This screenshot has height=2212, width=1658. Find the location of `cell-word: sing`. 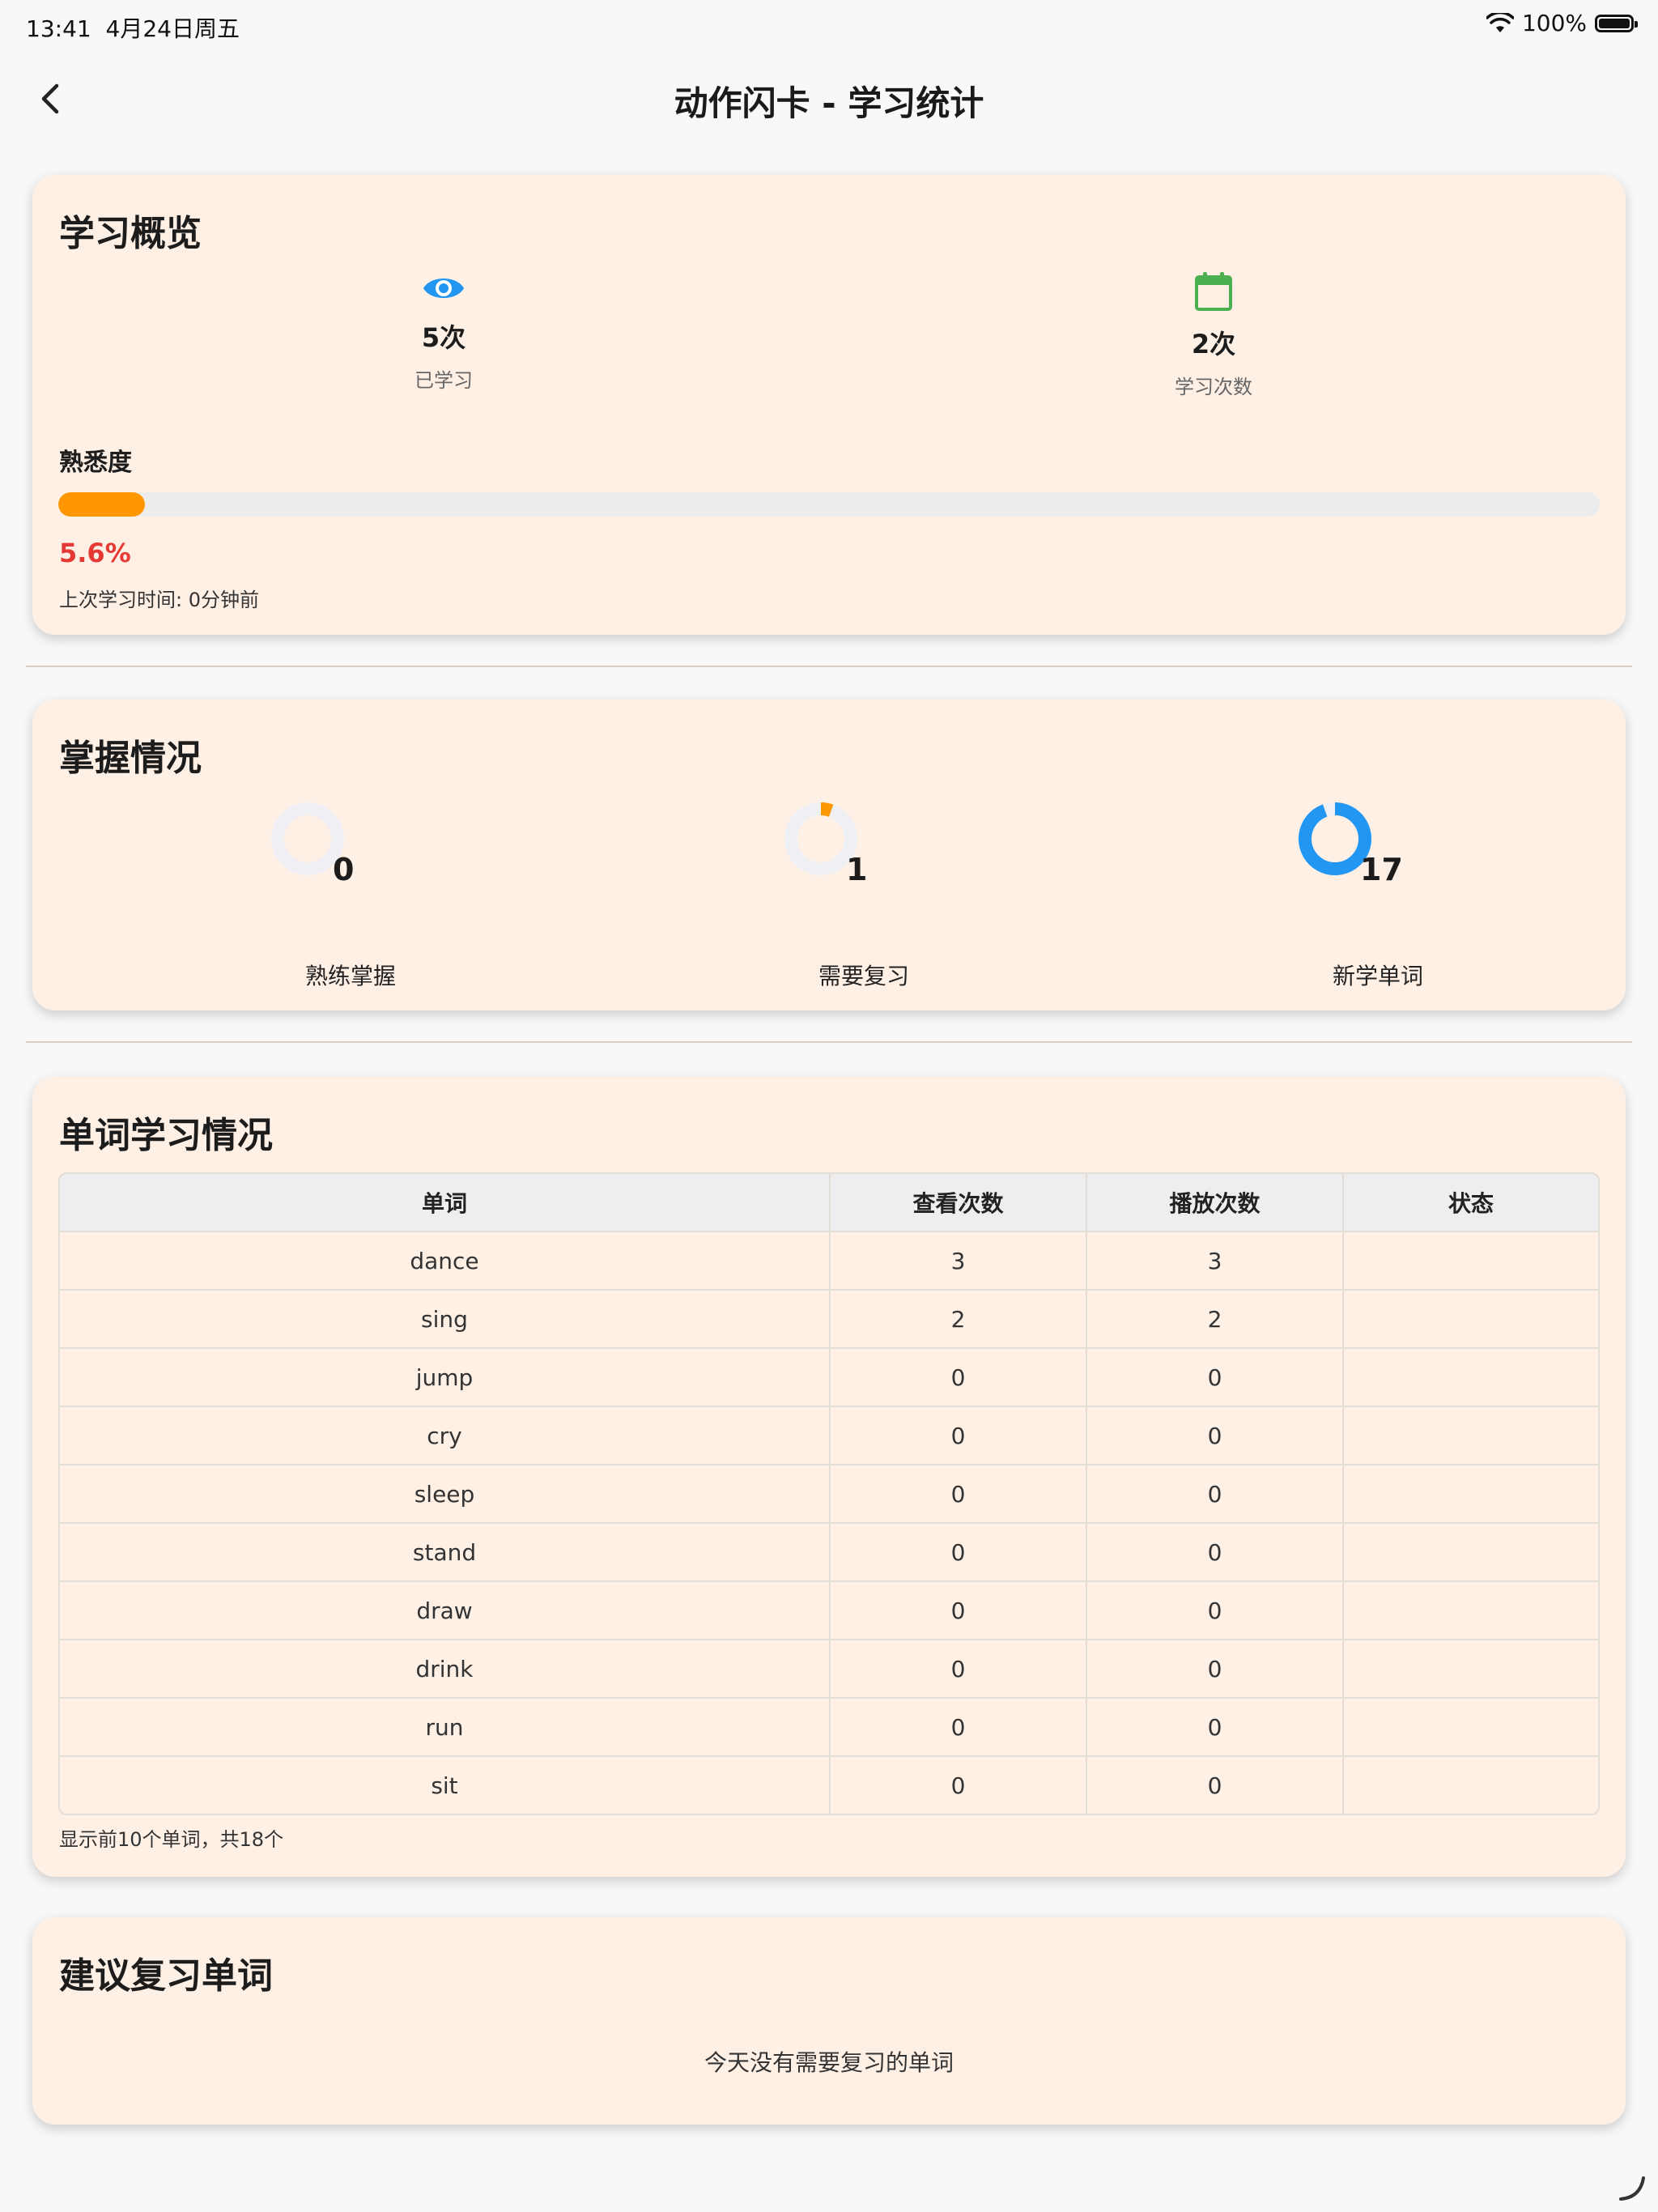

cell-word: sing is located at coordinates (444, 1319).